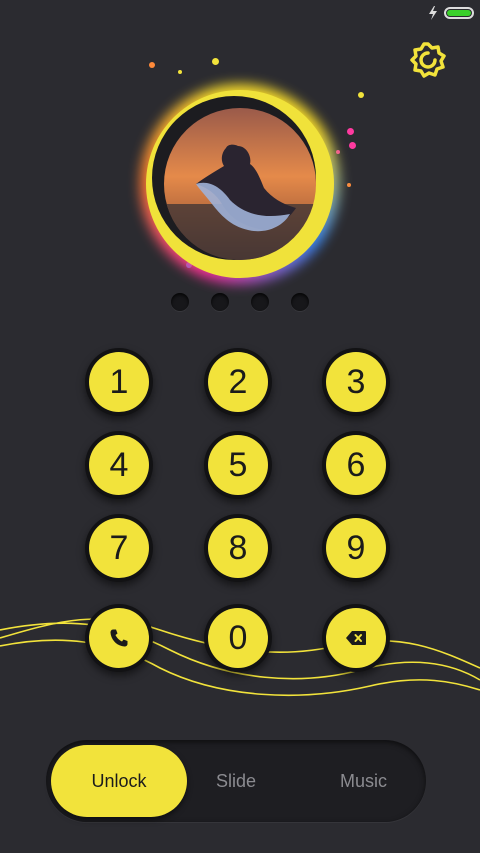 The width and height of the screenshot is (480, 853). I want to click on tab-slide: Slide, so click(236, 781).